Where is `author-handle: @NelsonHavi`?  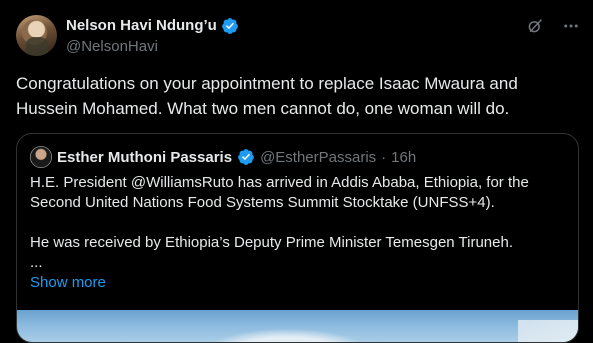
author-handle: @NelsonHavi is located at coordinates (152, 47).